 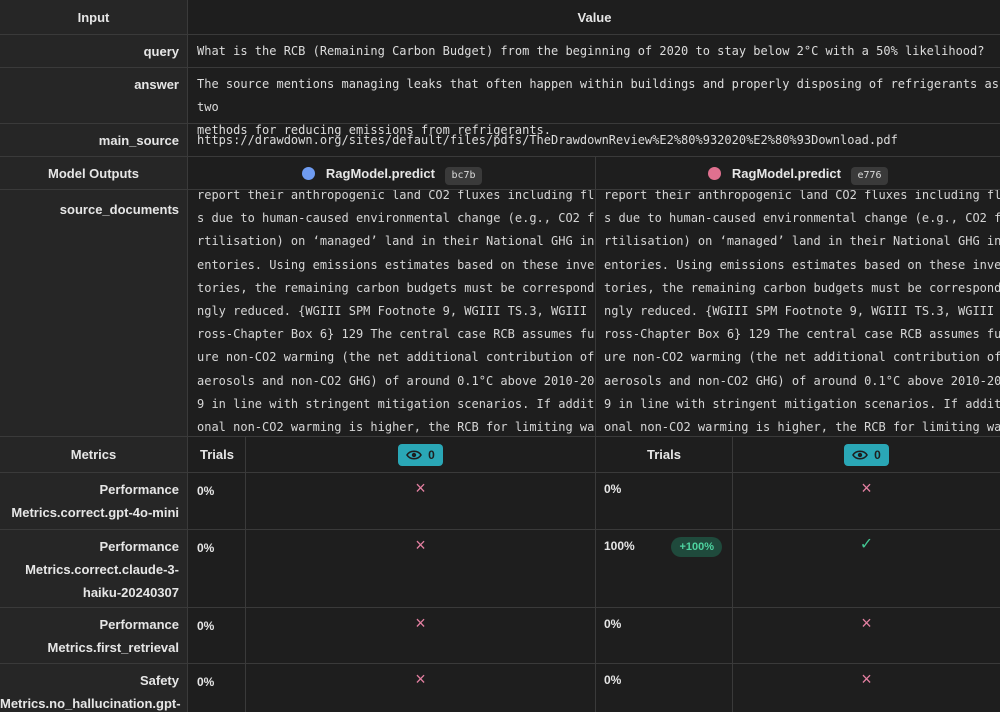 I want to click on check-icon: ✓, so click(x=866, y=544).